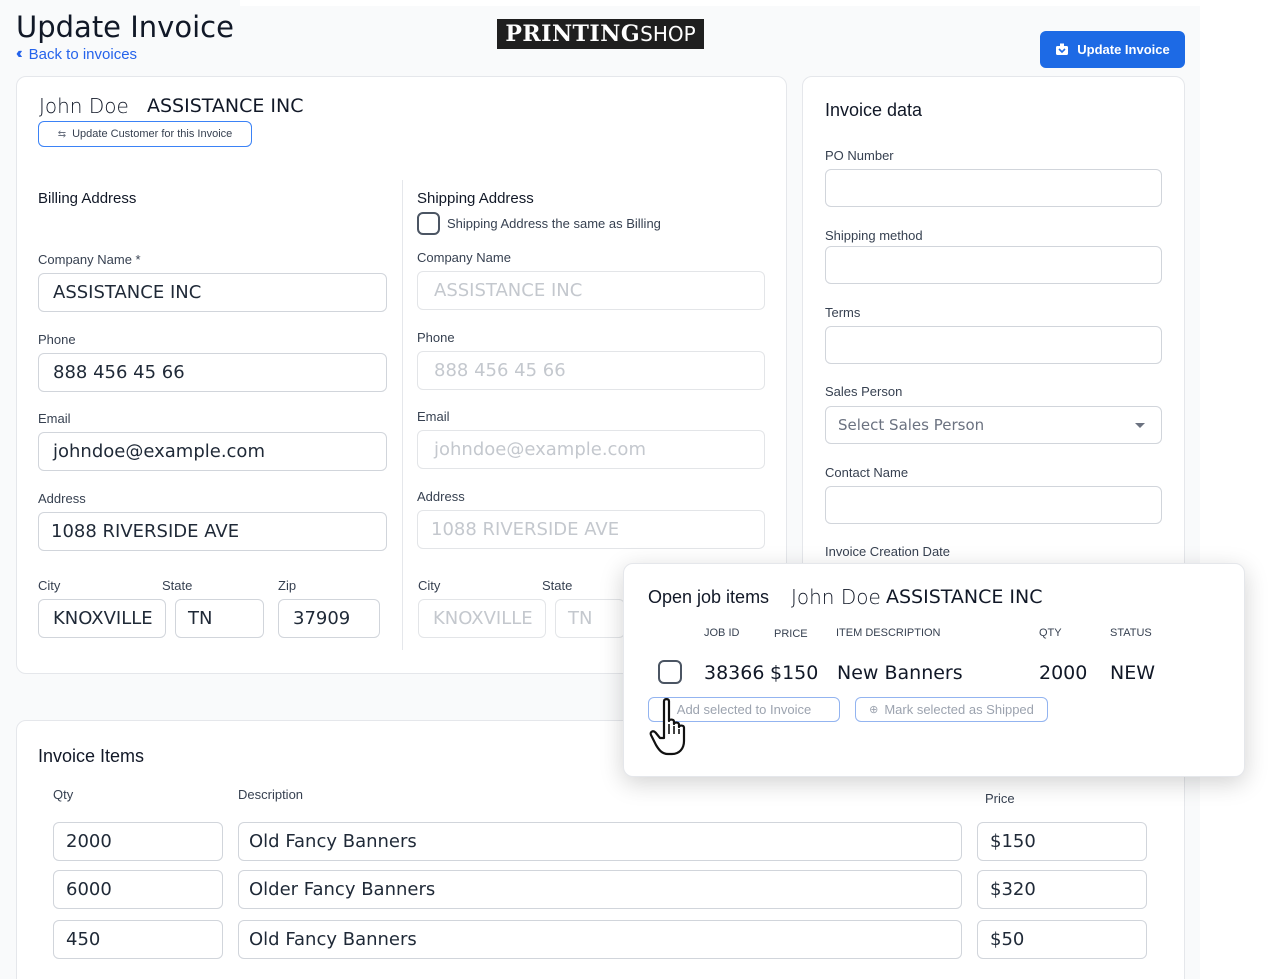 Image resolution: width=1272 pixels, height=979 pixels. I want to click on po-number-input, so click(993, 188).